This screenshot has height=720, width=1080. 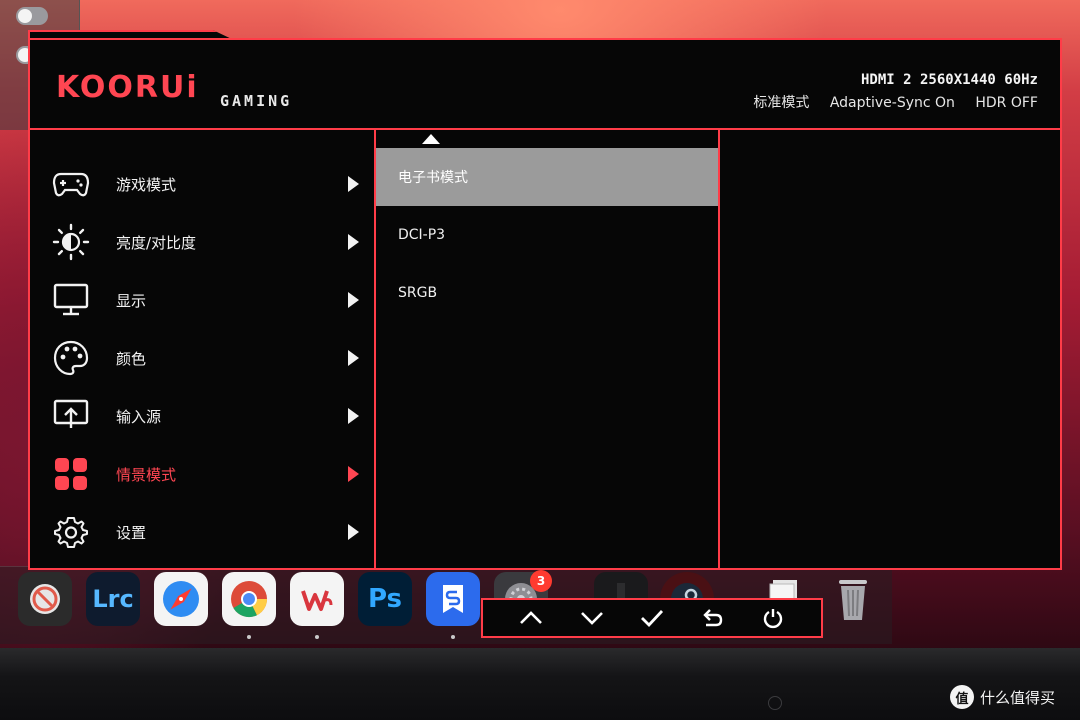 What do you see at coordinates (146, 184) in the screenshot?
I see `menu-label: 游戏模式` at bounding box center [146, 184].